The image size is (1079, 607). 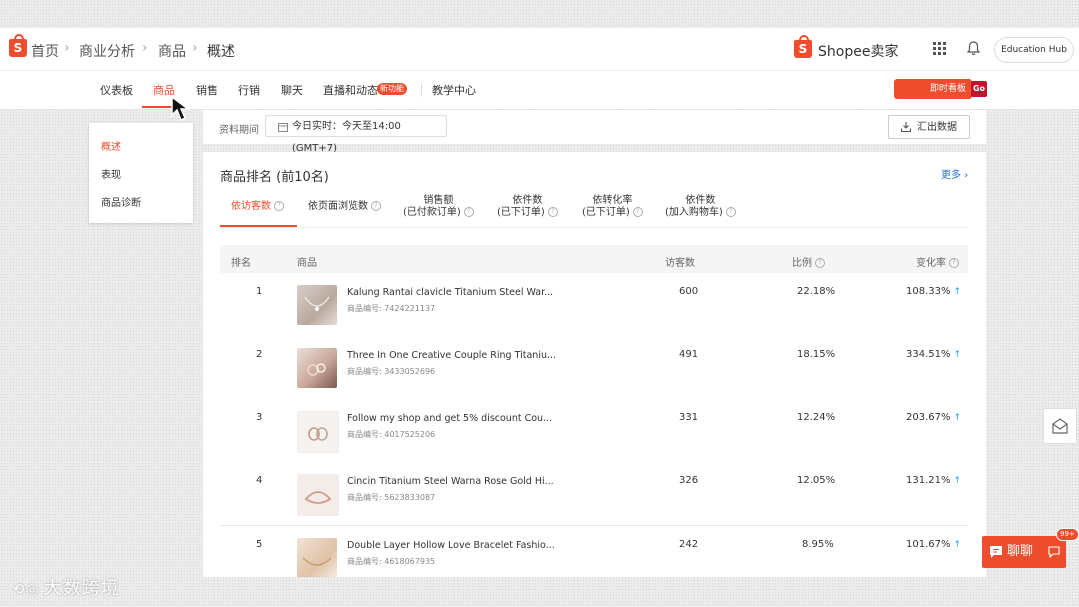 I want to click on tab-label: 销售额, so click(x=438, y=200).